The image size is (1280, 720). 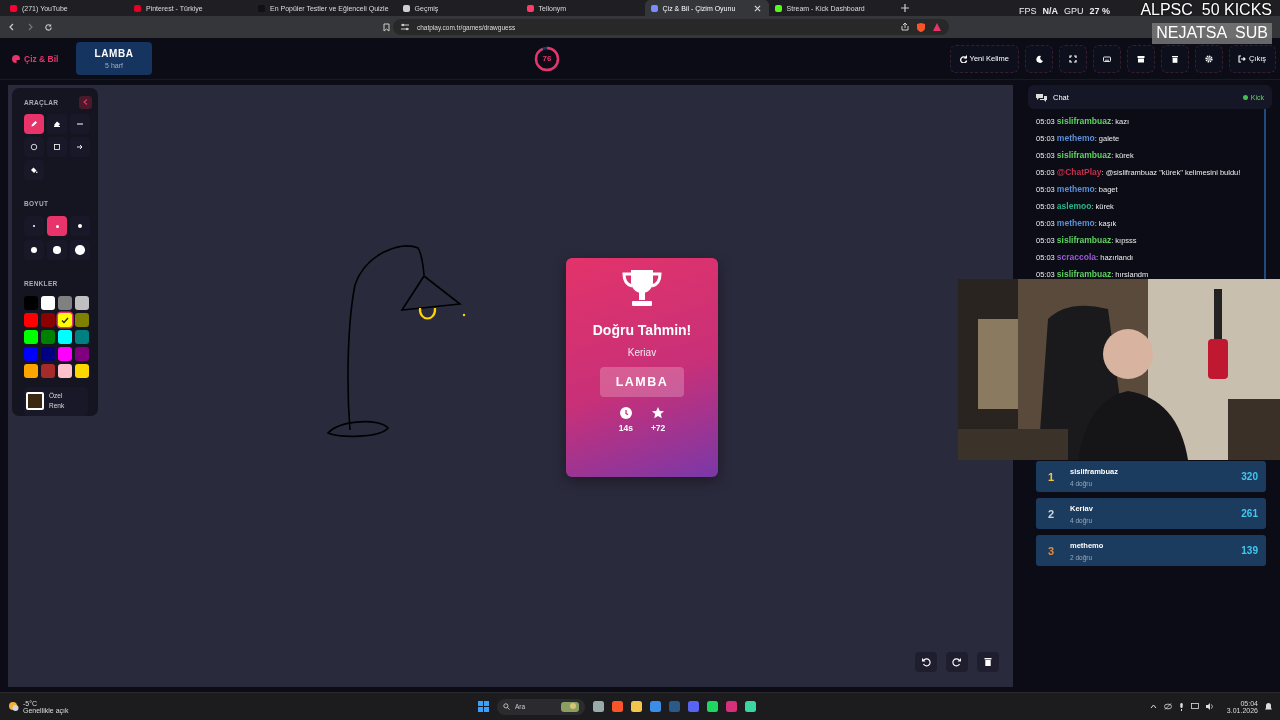 What do you see at coordinates (1241, 58) in the screenshot?
I see `exit-icon` at bounding box center [1241, 58].